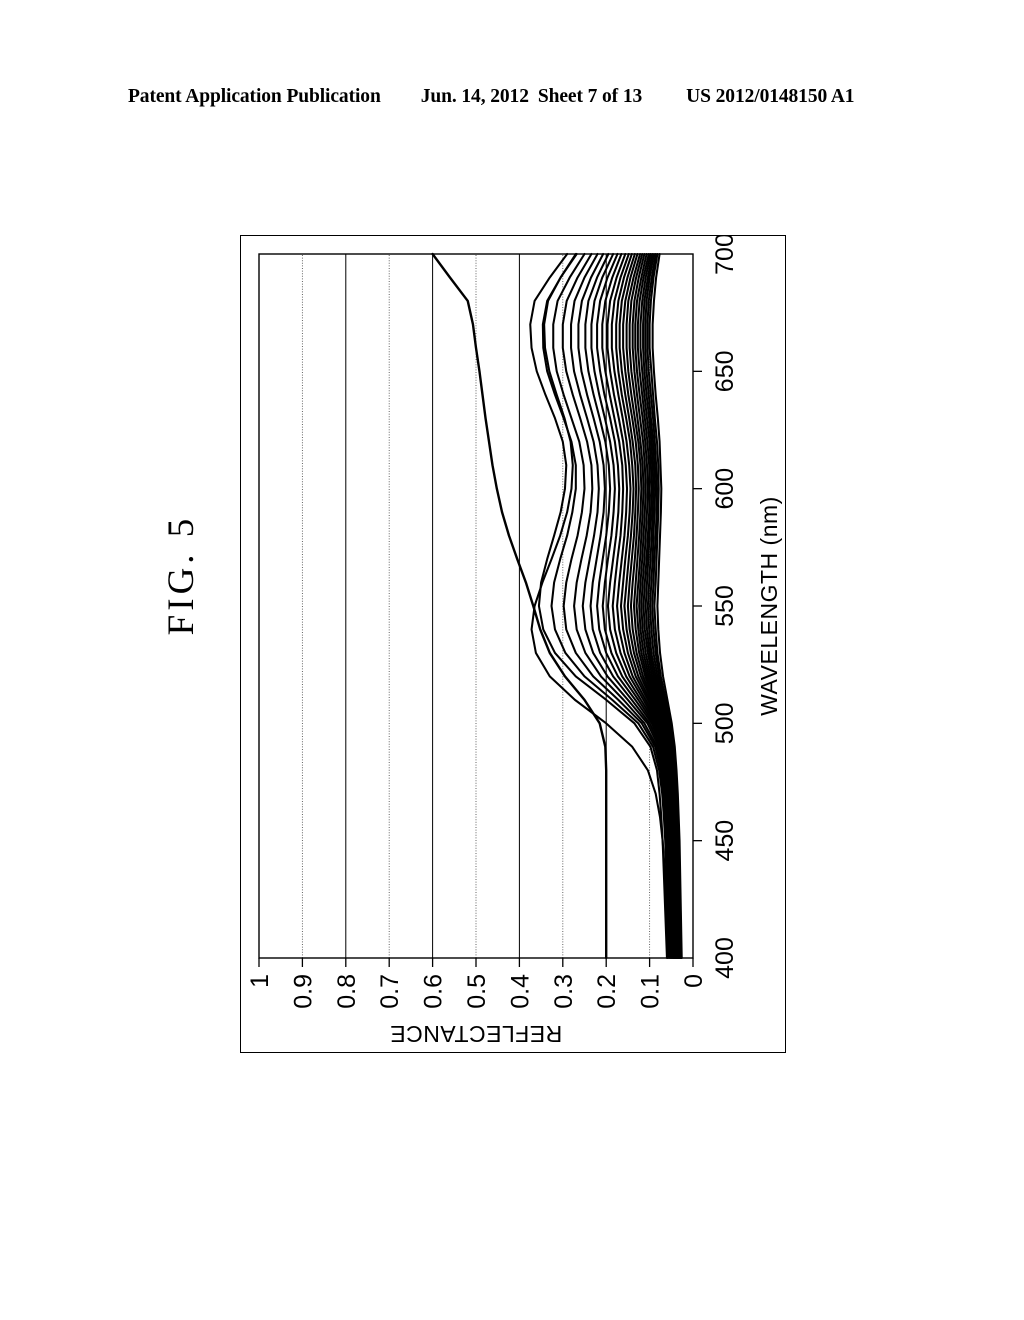 The height and width of the screenshot is (1320, 1024). Describe the element at coordinates (347, 991) in the screenshot. I see `ytick-label-0.8: 0.8` at that location.